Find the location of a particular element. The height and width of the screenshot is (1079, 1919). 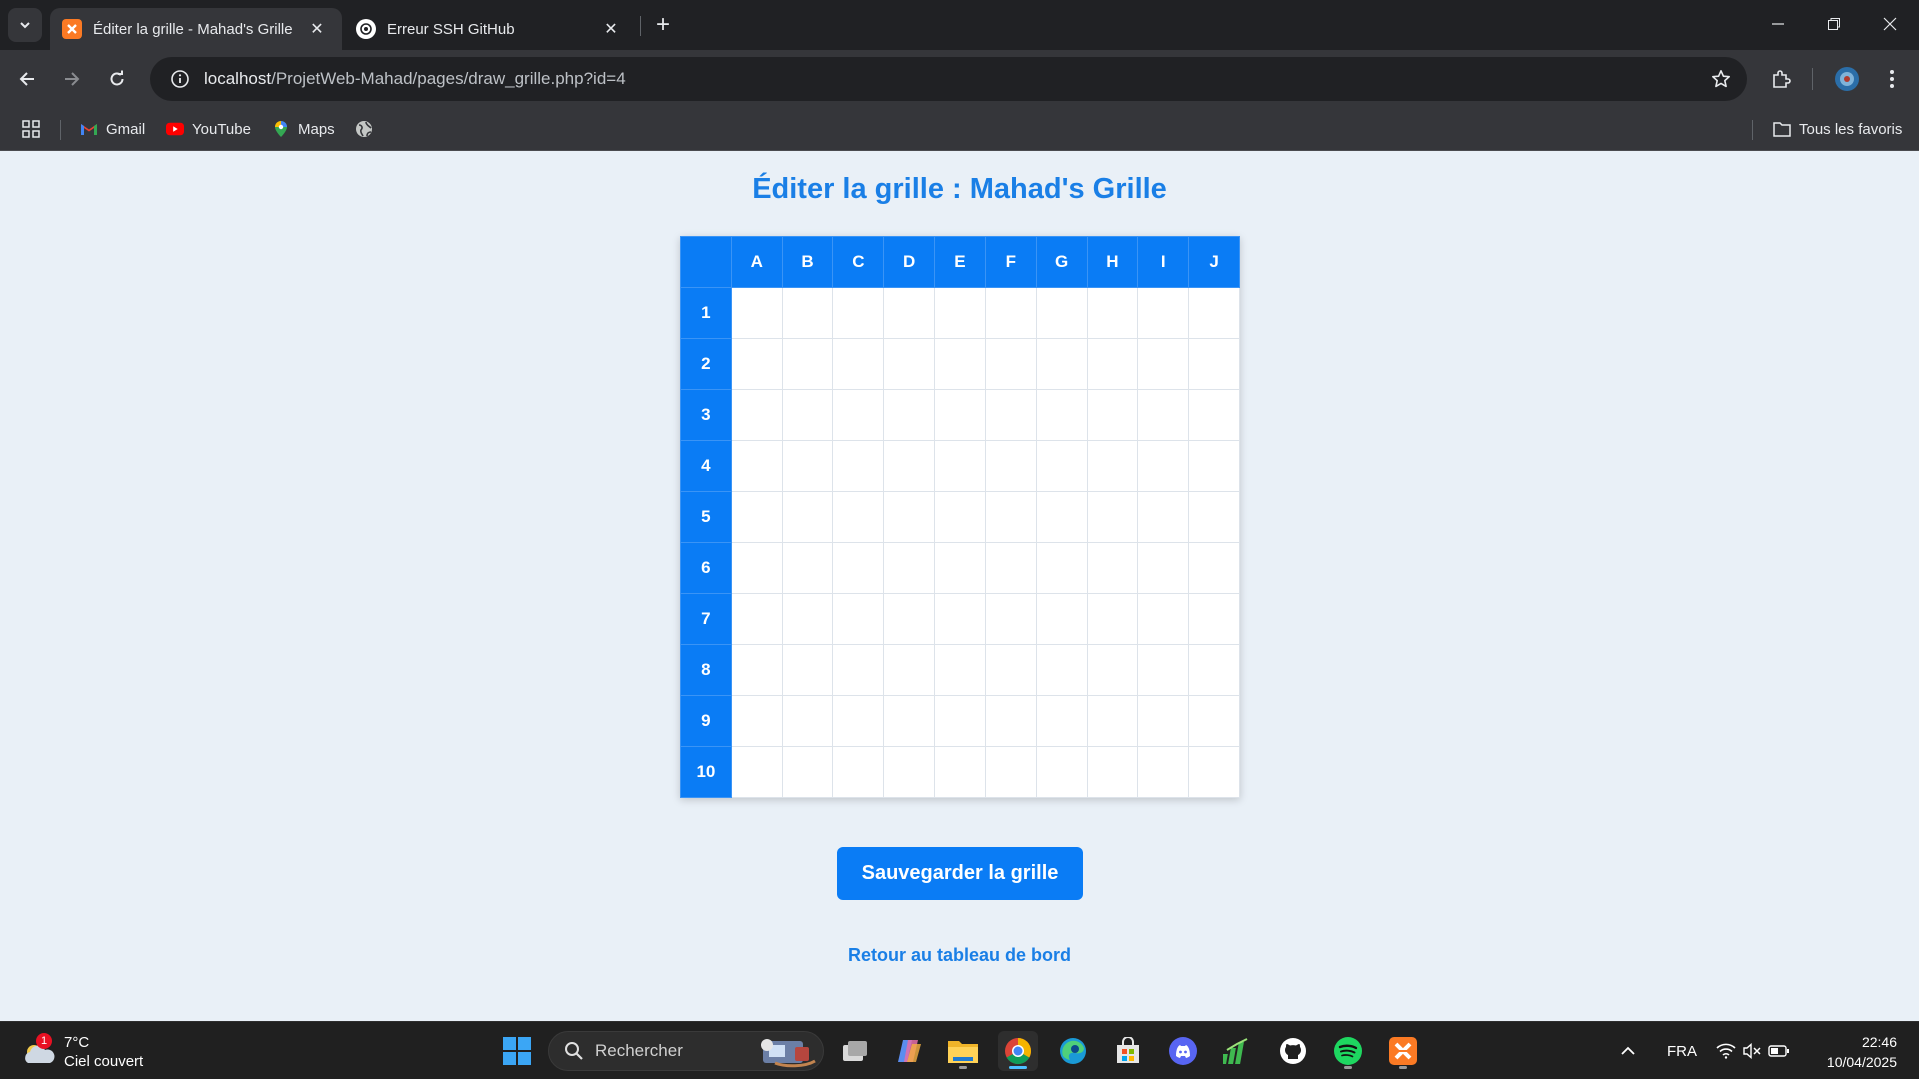

minimize-button is located at coordinates (1778, 24).